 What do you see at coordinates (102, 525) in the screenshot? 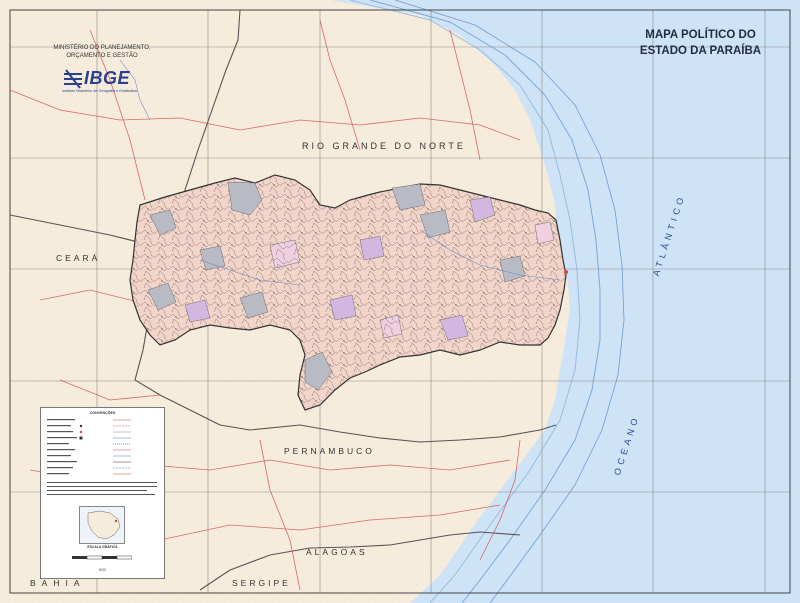
I see `brazil-inset-icon` at bounding box center [102, 525].